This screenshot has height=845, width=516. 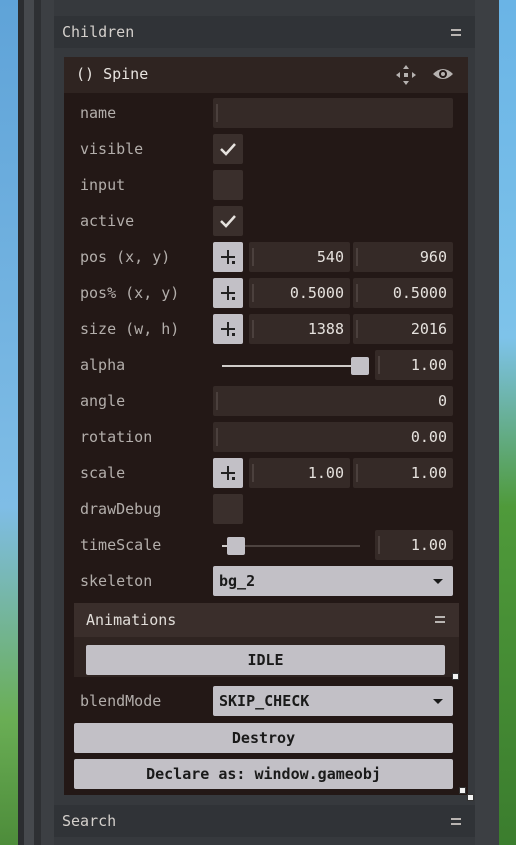 What do you see at coordinates (403, 473) in the screenshot?
I see `scale-y-input: 1.00` at bounding box center [403, 473].